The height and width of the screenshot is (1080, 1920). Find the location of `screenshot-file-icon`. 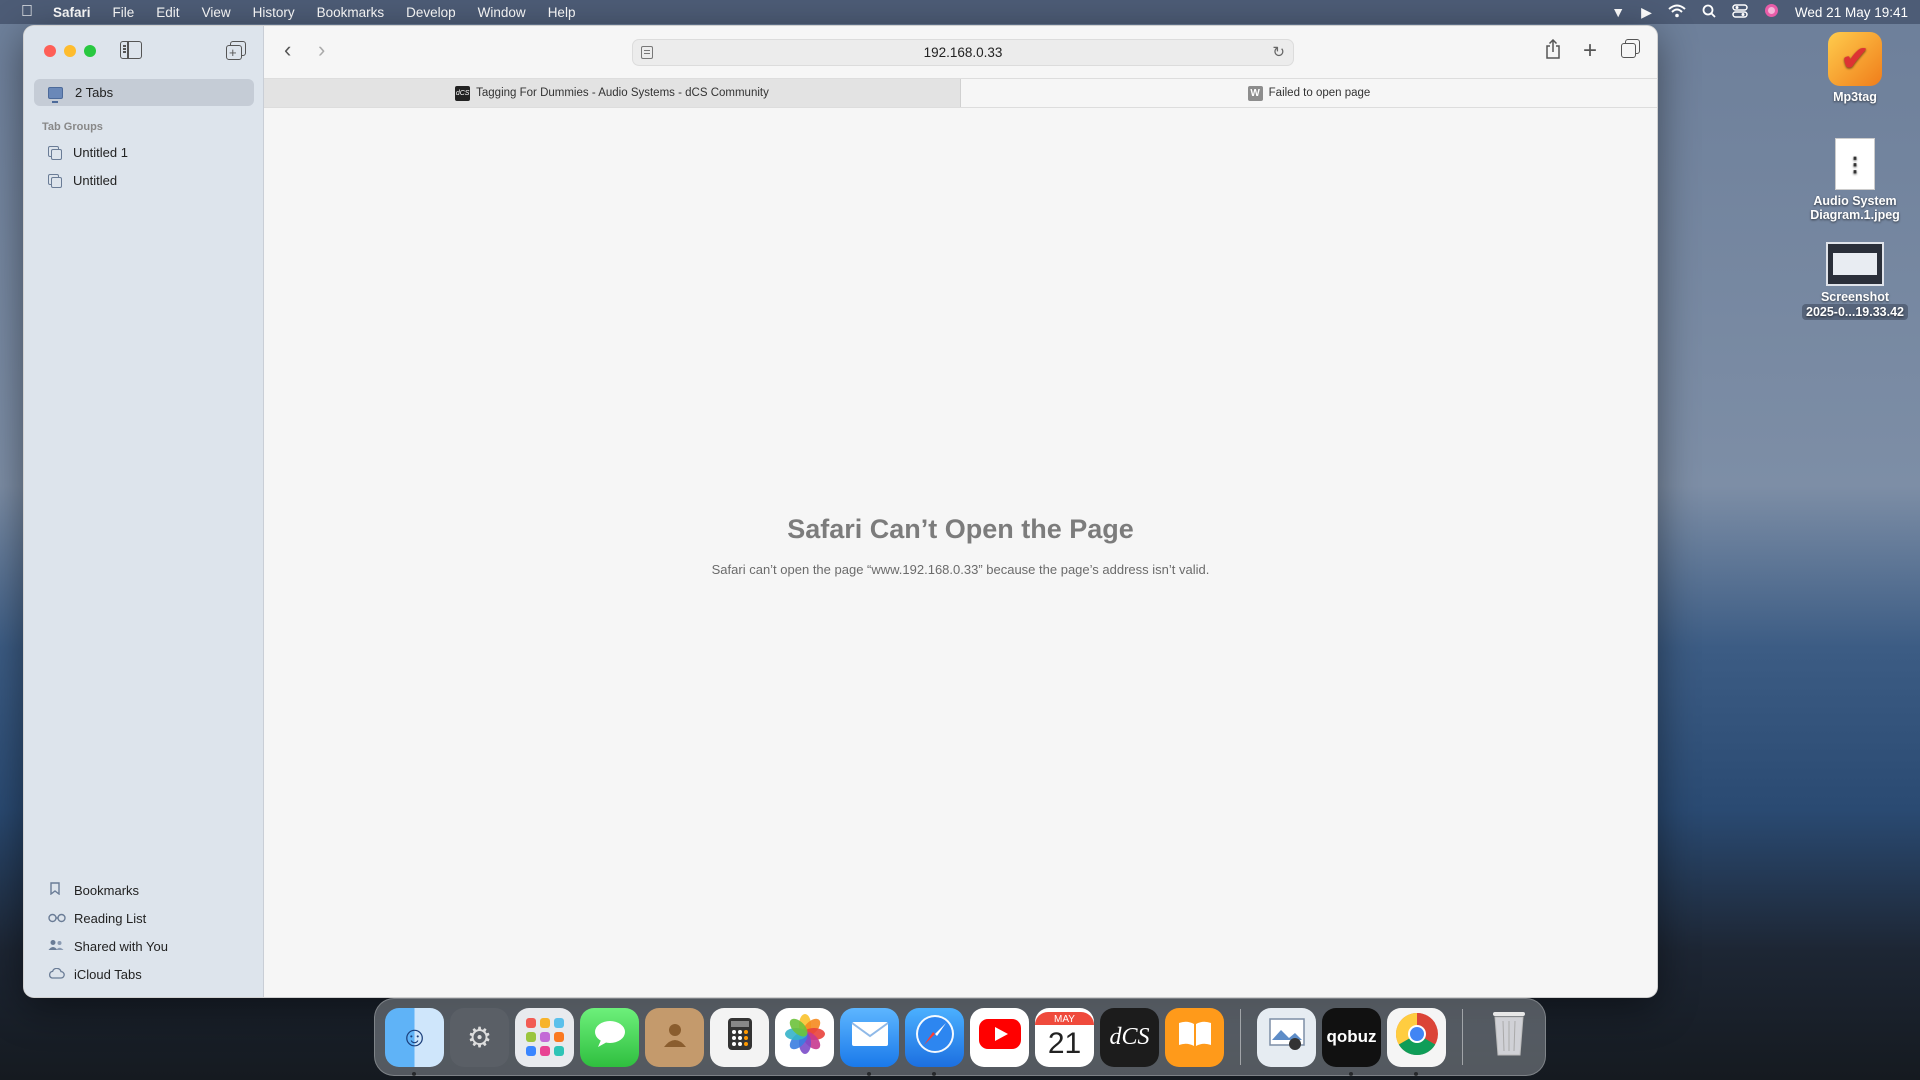

screenshot-file-icon is located at coordinates (1855, 264).